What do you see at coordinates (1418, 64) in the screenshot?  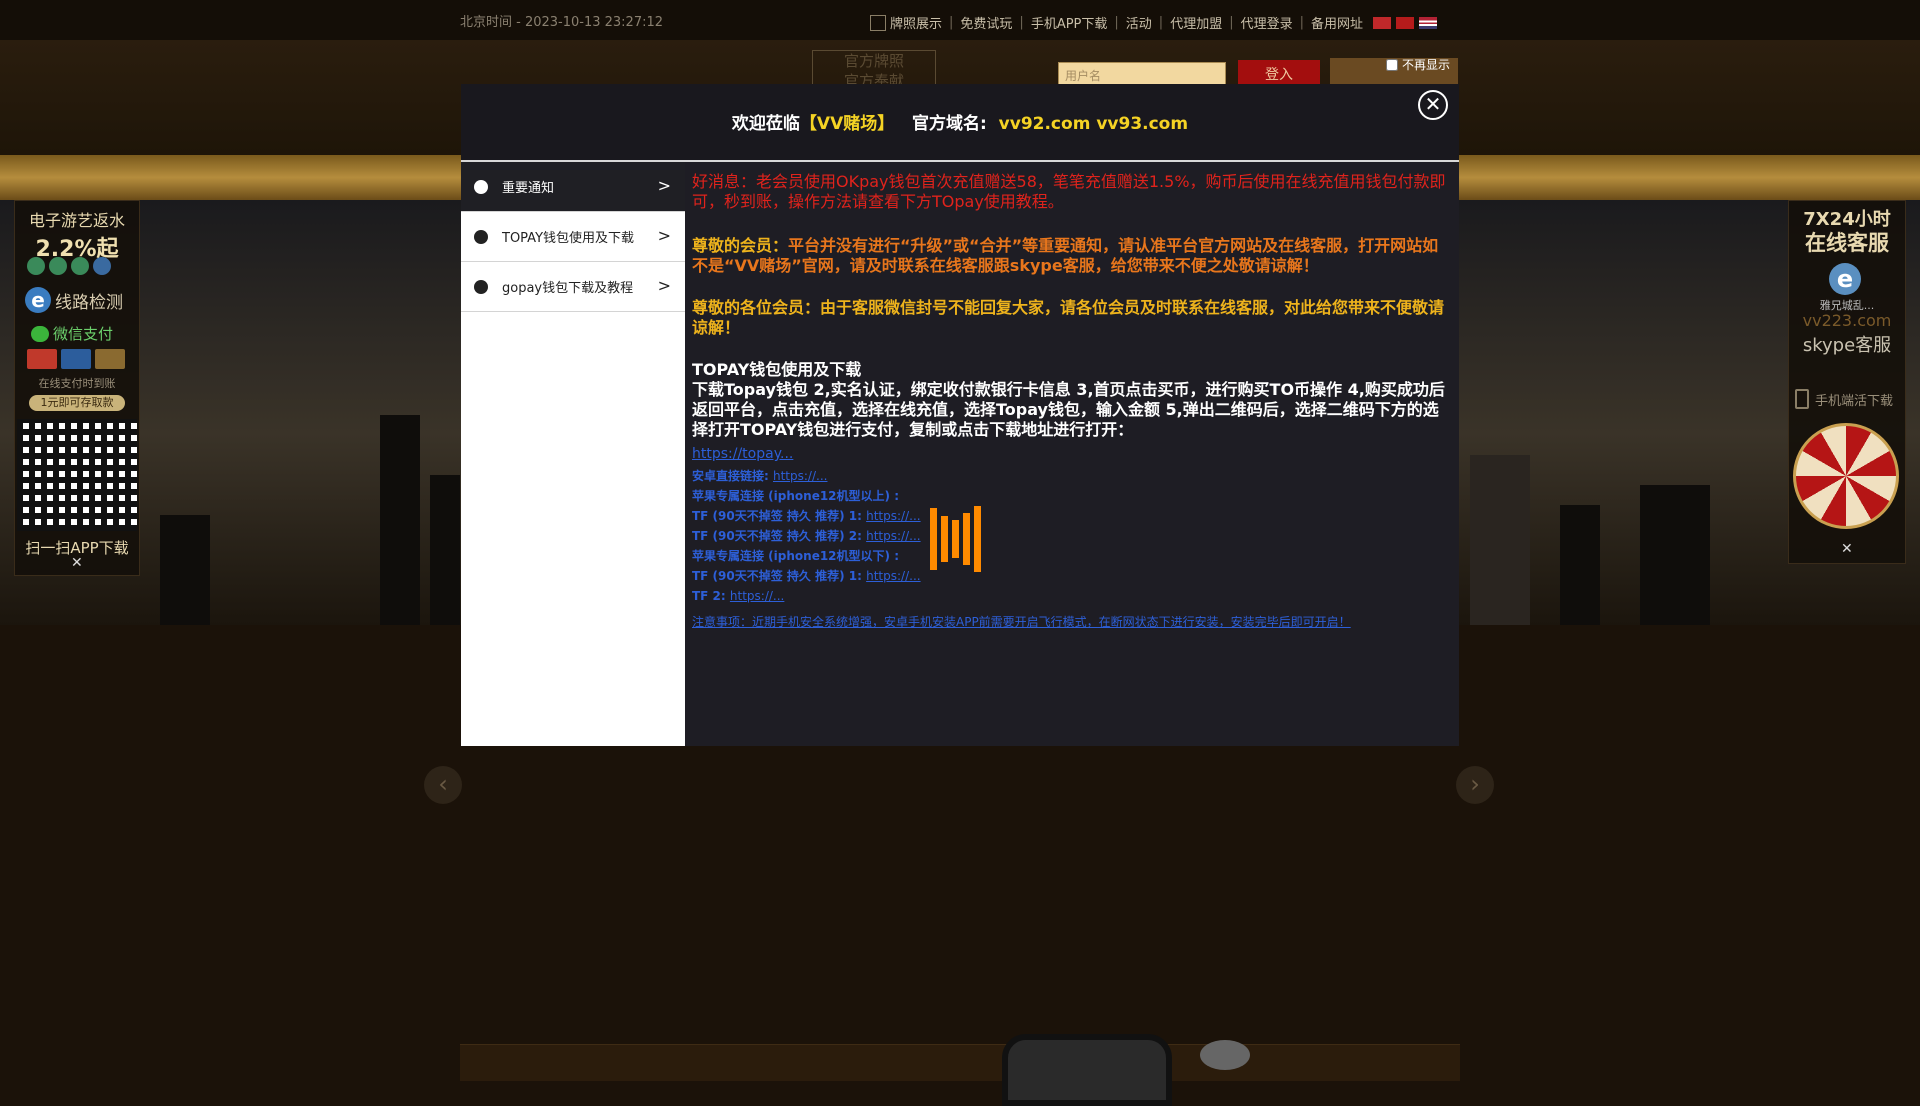 I see `no-show-again: 不再显示` at bounding box center [1418, 64].